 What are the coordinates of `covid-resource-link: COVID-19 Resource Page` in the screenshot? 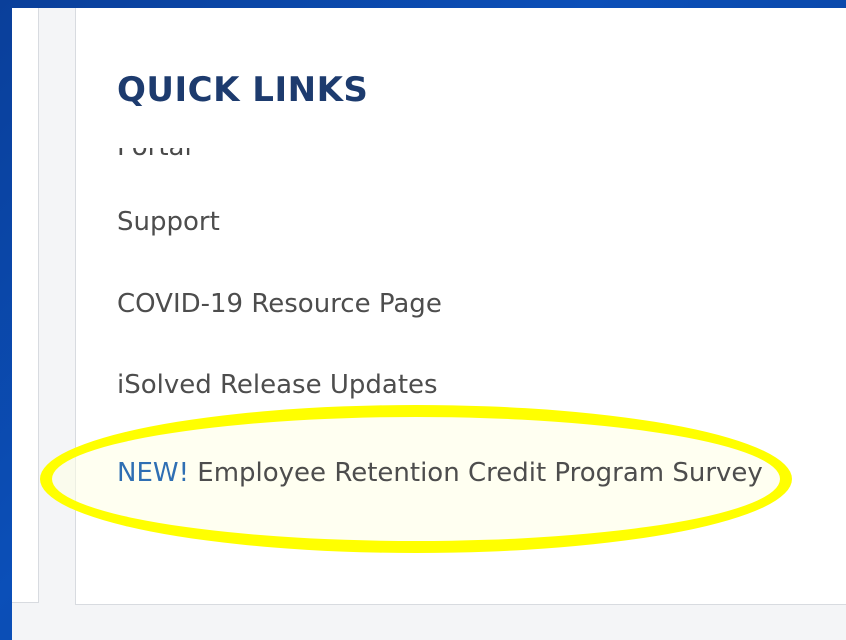 It's located at (279, 304).